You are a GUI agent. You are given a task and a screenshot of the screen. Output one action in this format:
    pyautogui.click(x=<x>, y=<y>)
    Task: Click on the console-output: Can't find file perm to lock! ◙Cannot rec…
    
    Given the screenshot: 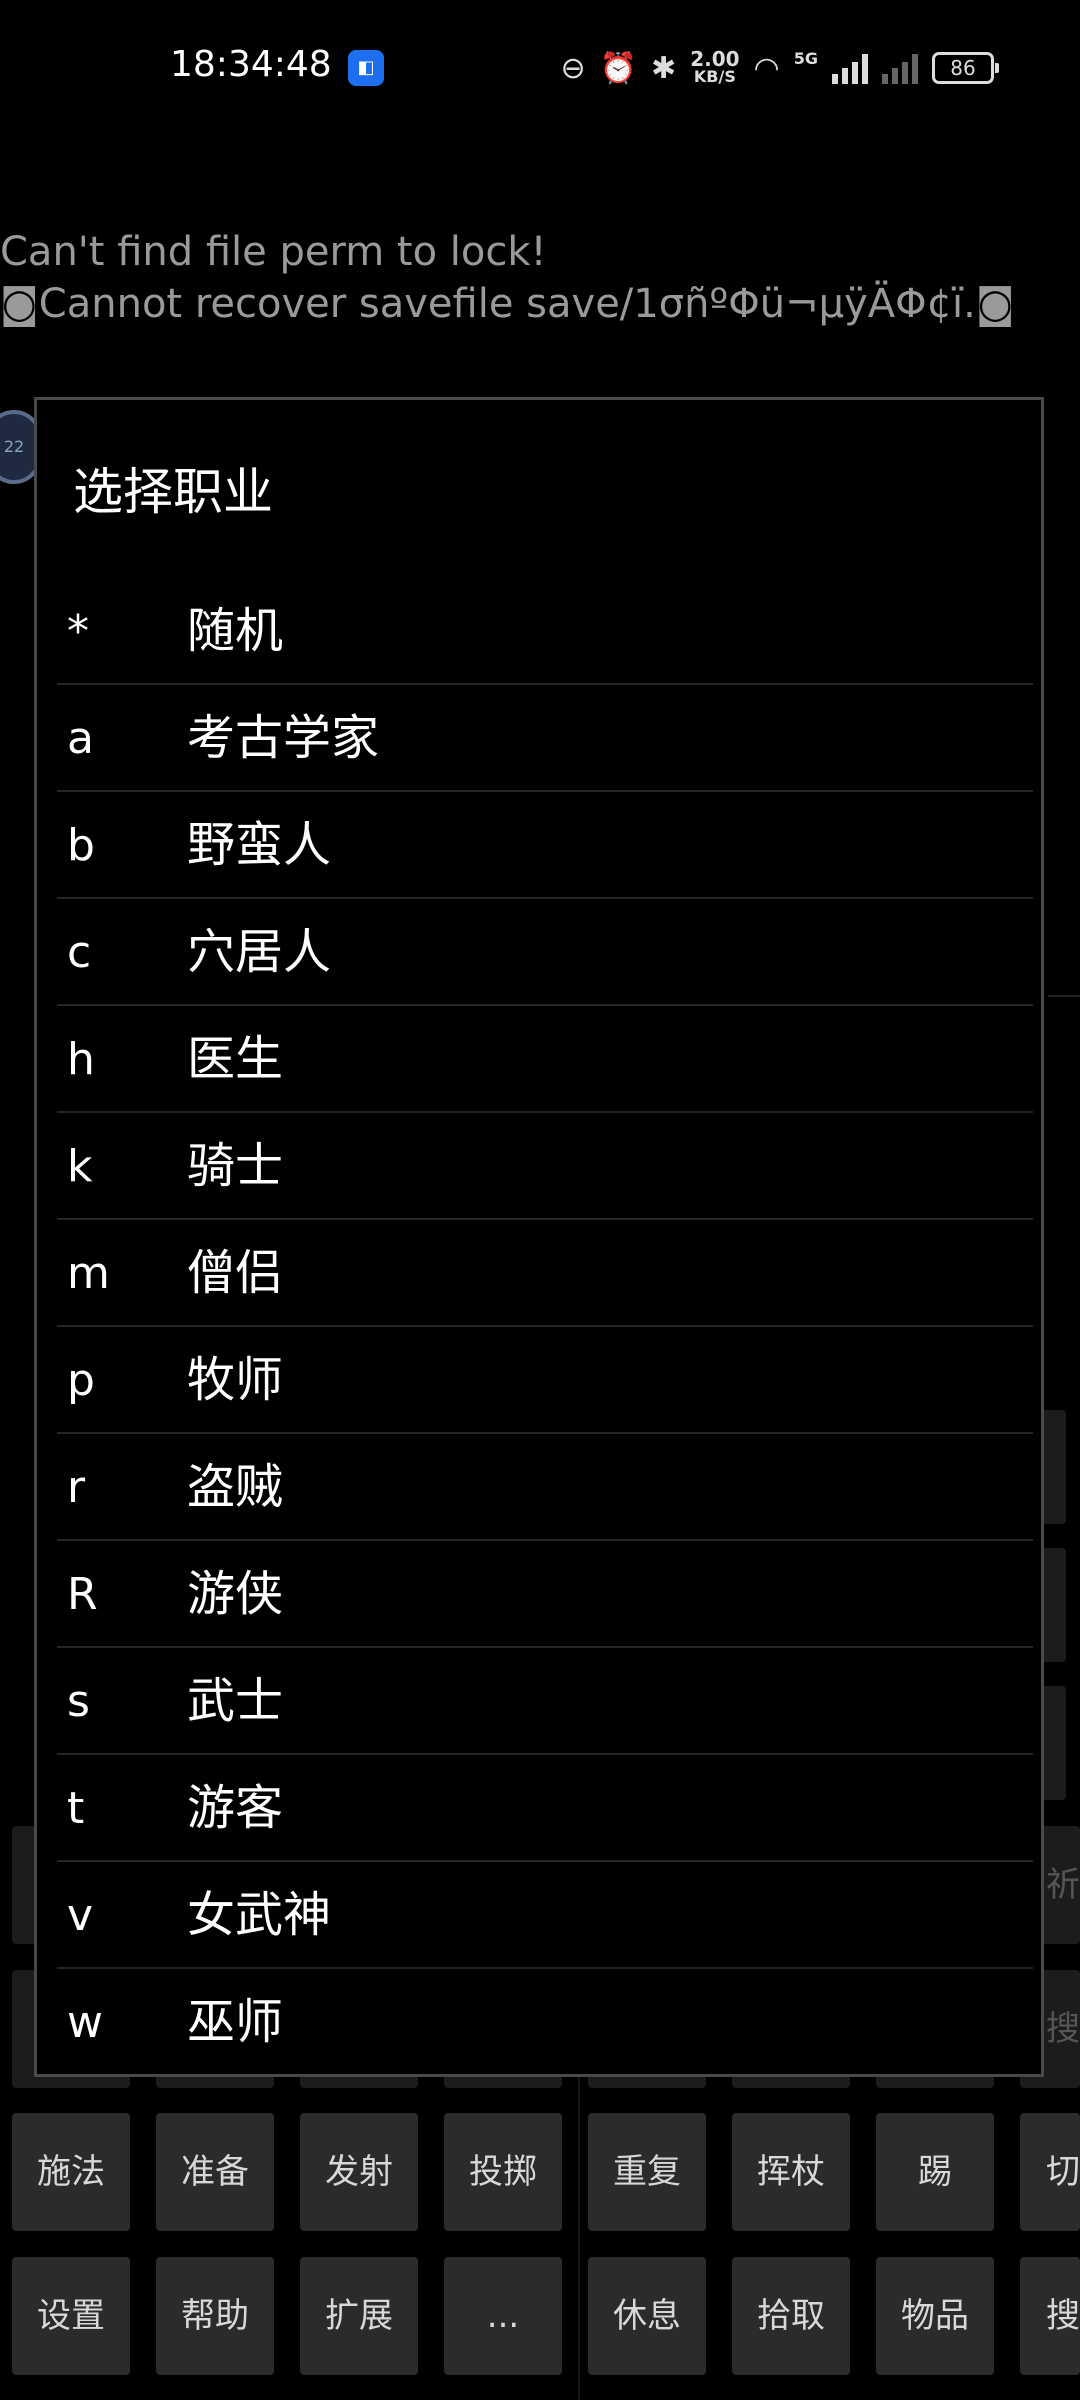 What is the action you would take?
    pyautogui.click(x=507, y=278)
    